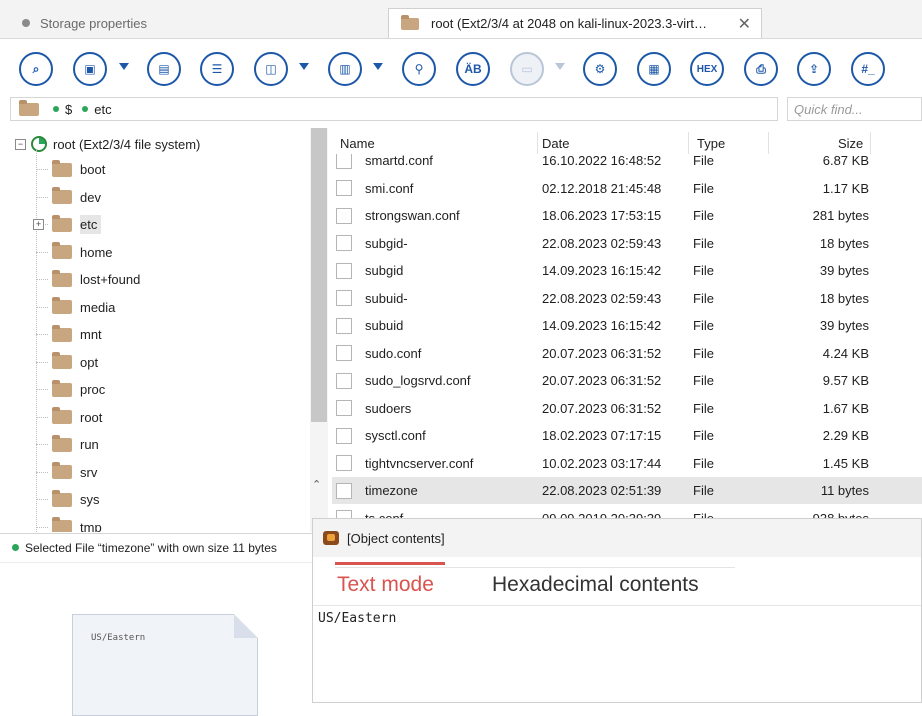 The height and width of the screenshot is (716, 922). I want to click on list-icon: ☰, so click(217, 69).